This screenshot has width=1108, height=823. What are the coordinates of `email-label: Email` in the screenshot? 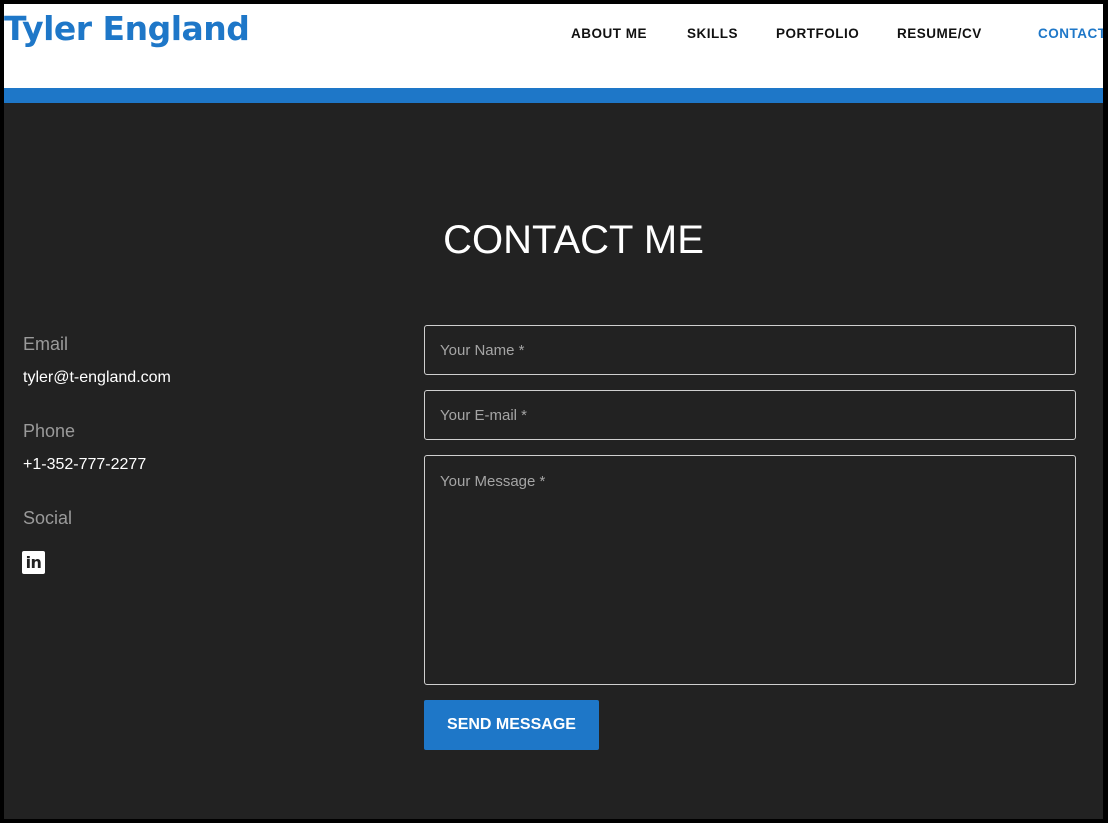 It's located at (46, 344).